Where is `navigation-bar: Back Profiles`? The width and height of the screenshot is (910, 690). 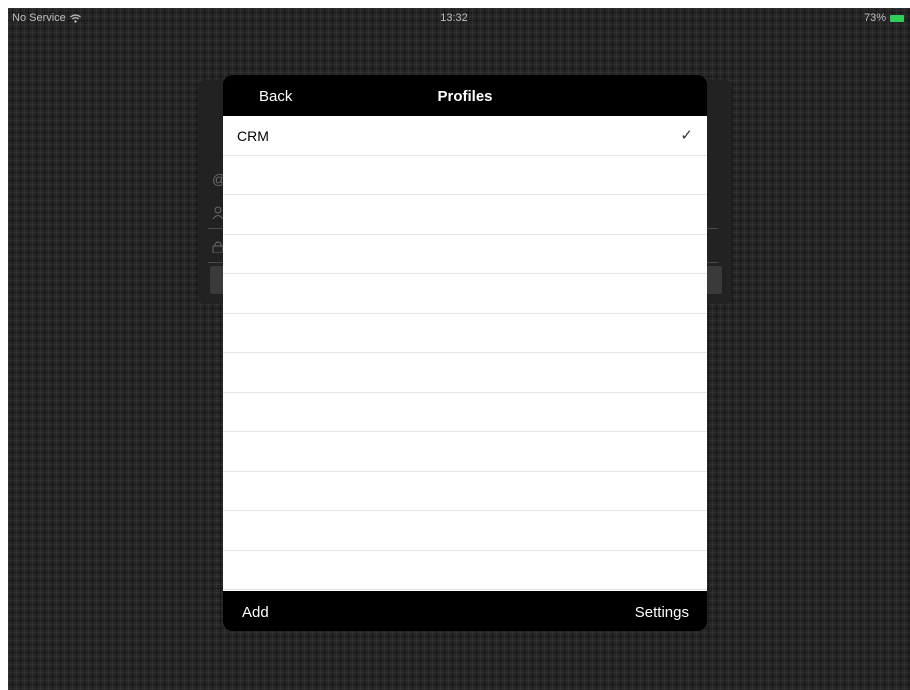 navigation-bar: Back Profiles is located at coordinates (465, 95).